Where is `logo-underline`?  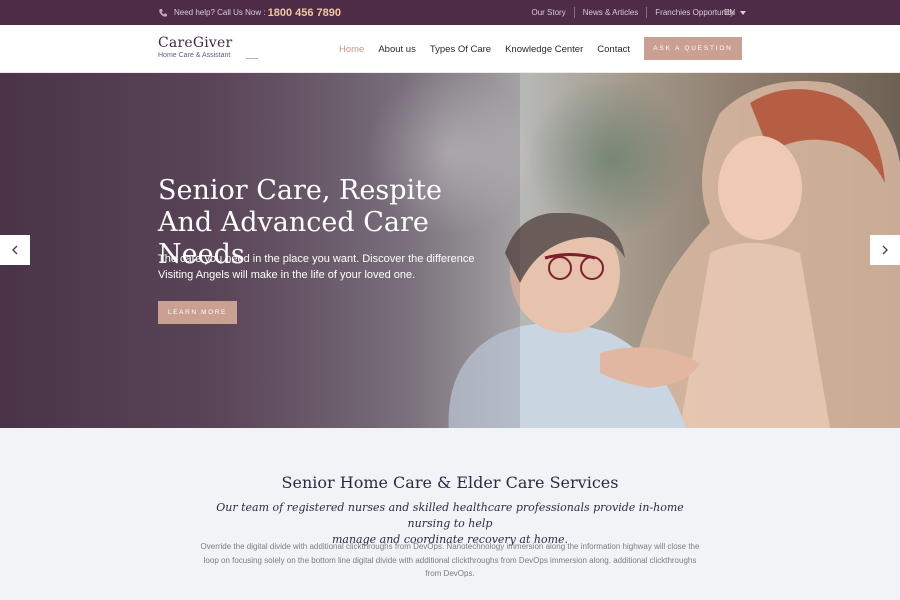 logo-underline is located at coordinates (252, 58).